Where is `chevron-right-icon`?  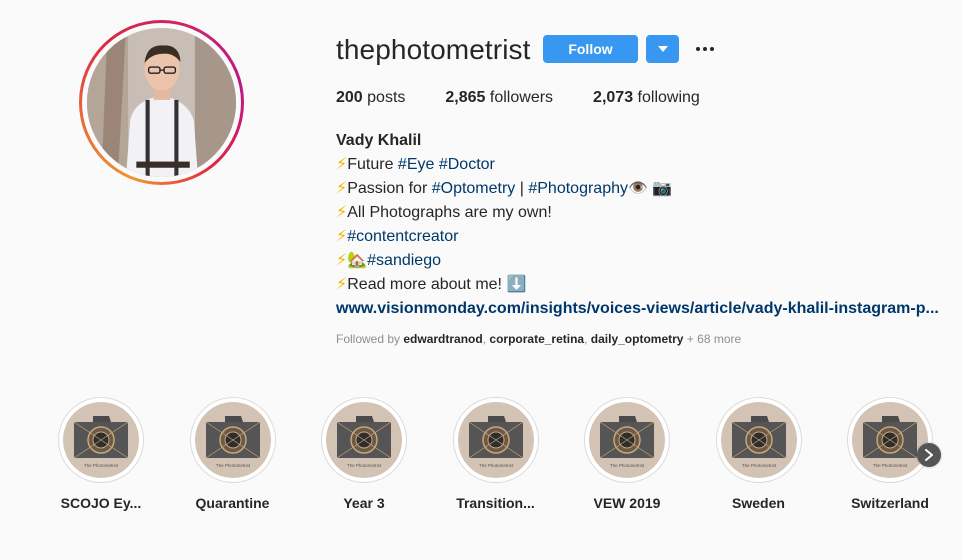
chevron-right-icon is located at coordinates (929, 455).